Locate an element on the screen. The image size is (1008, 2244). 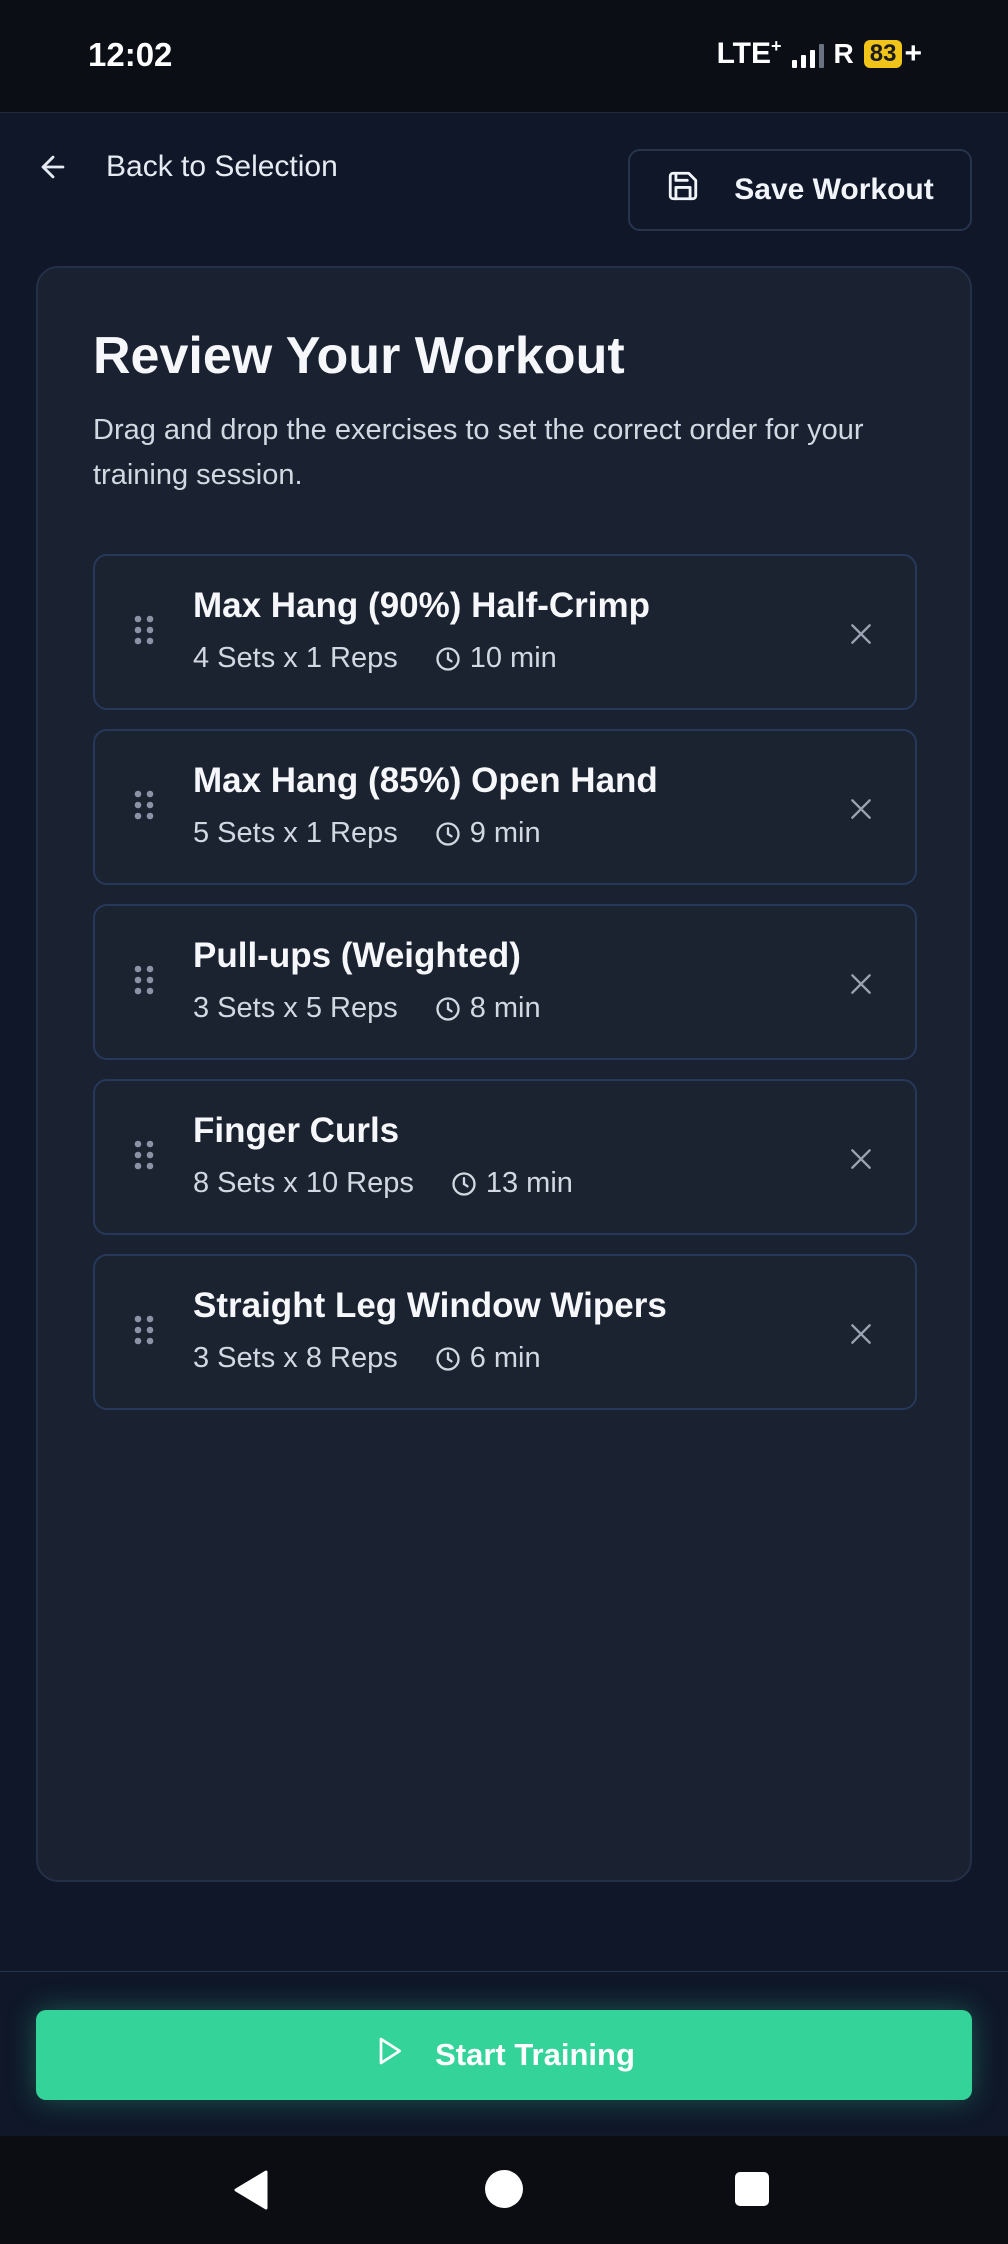
exercise-sets-reps: 8 Sets x 10 Reps is located at coordinates (303, 1183).